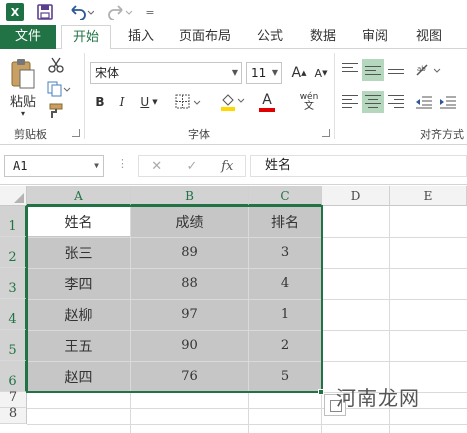  Describe the element at coordinates (448, 102) in the screenshot. I see `increase-indent-icon` at that location.